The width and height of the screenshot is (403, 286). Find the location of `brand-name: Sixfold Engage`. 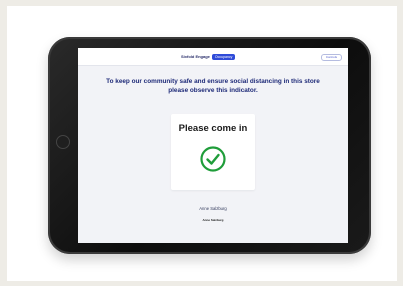

brand-name: Sixfold Engage is located at coordinates (195, 56).